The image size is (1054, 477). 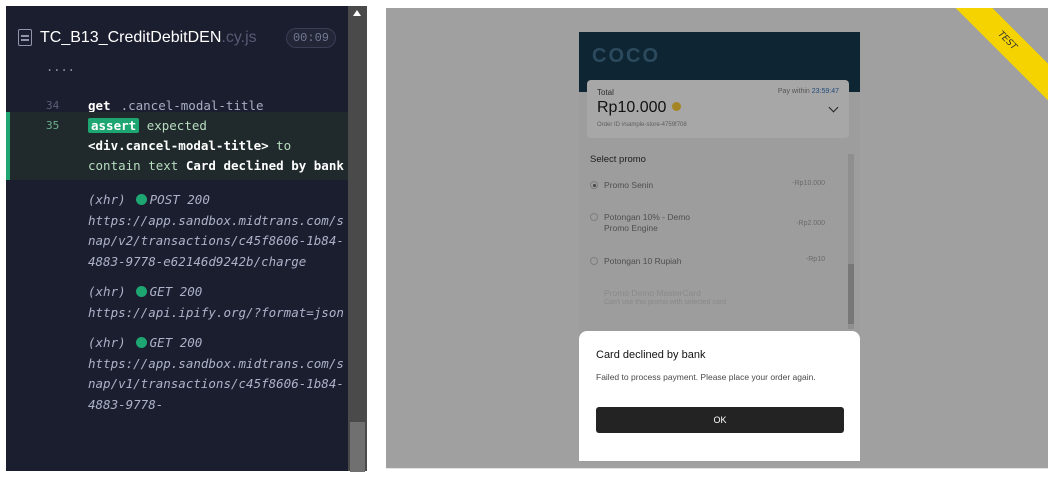 I want to click on promo-name: Potongan 10% - Demo Promo Engine, so click(x=647, y=222).